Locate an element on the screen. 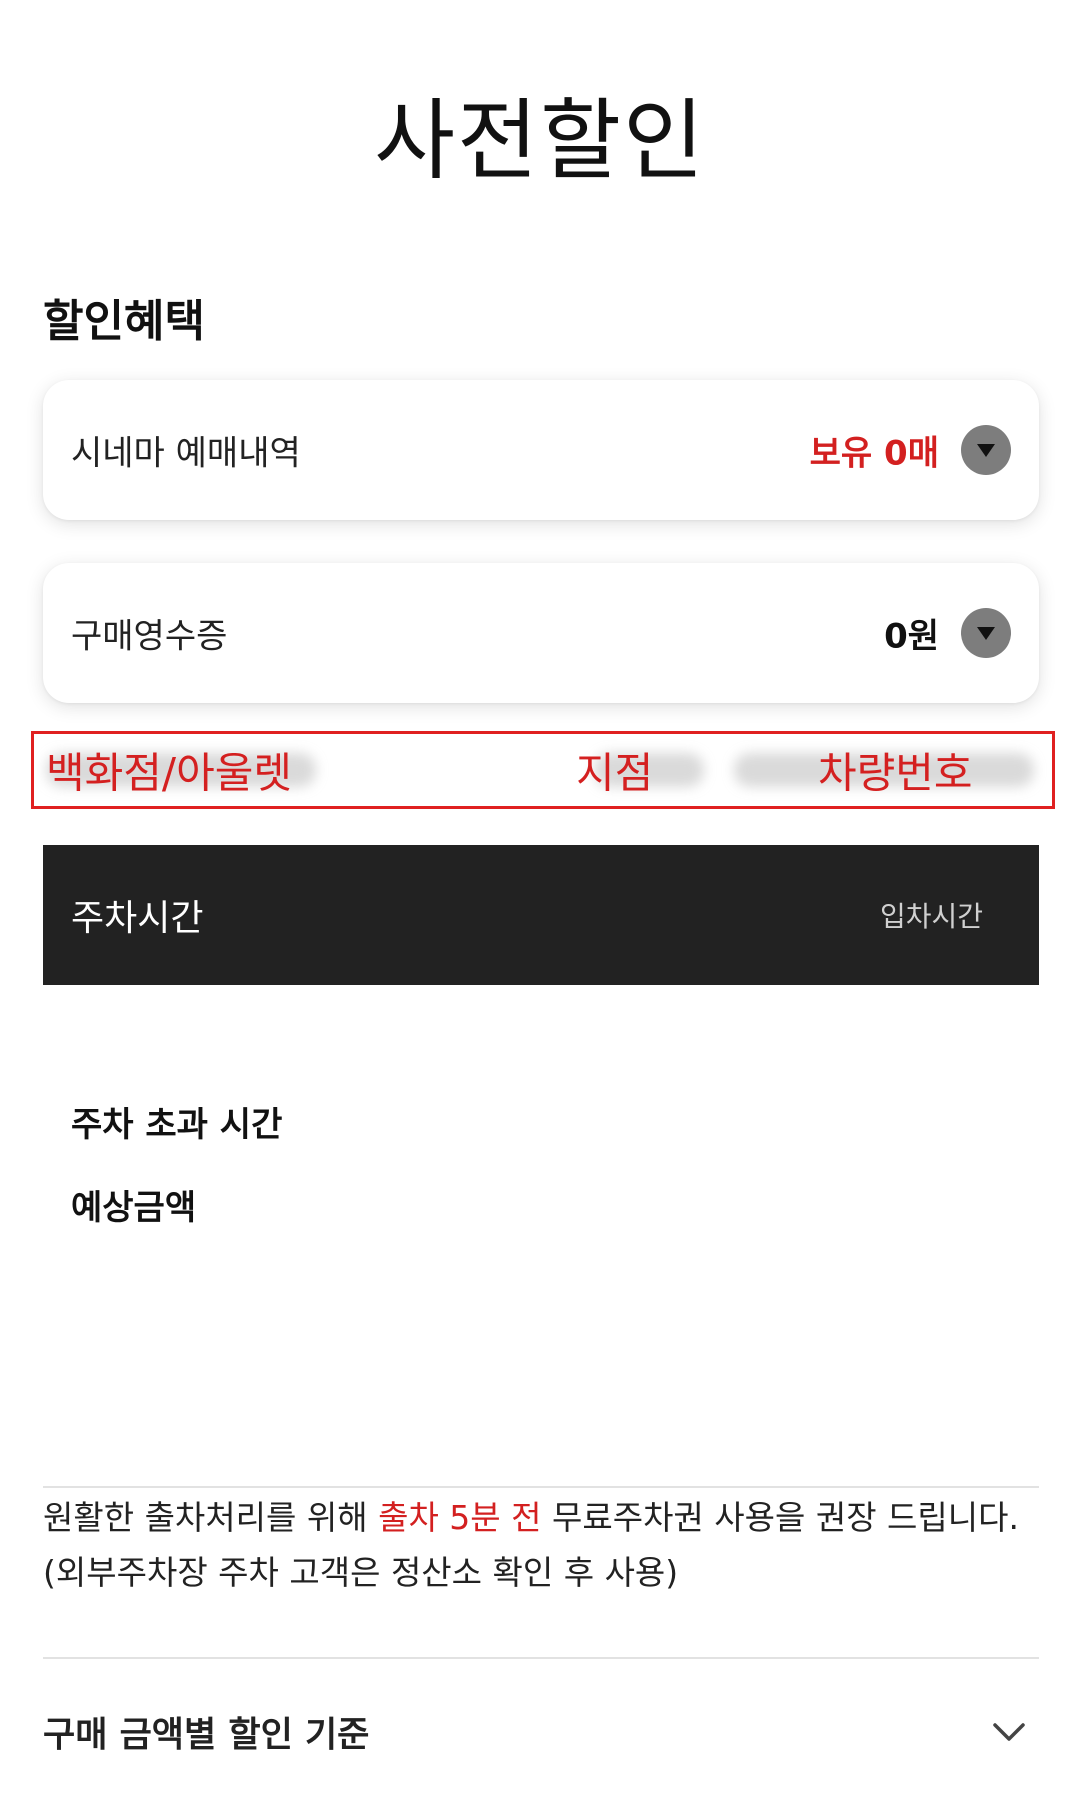 Image resolution: width=1080 pixels, height=1799 pixels. parking-time-bar: 주차시간 입차시간 is located at coordinates (541, 915).